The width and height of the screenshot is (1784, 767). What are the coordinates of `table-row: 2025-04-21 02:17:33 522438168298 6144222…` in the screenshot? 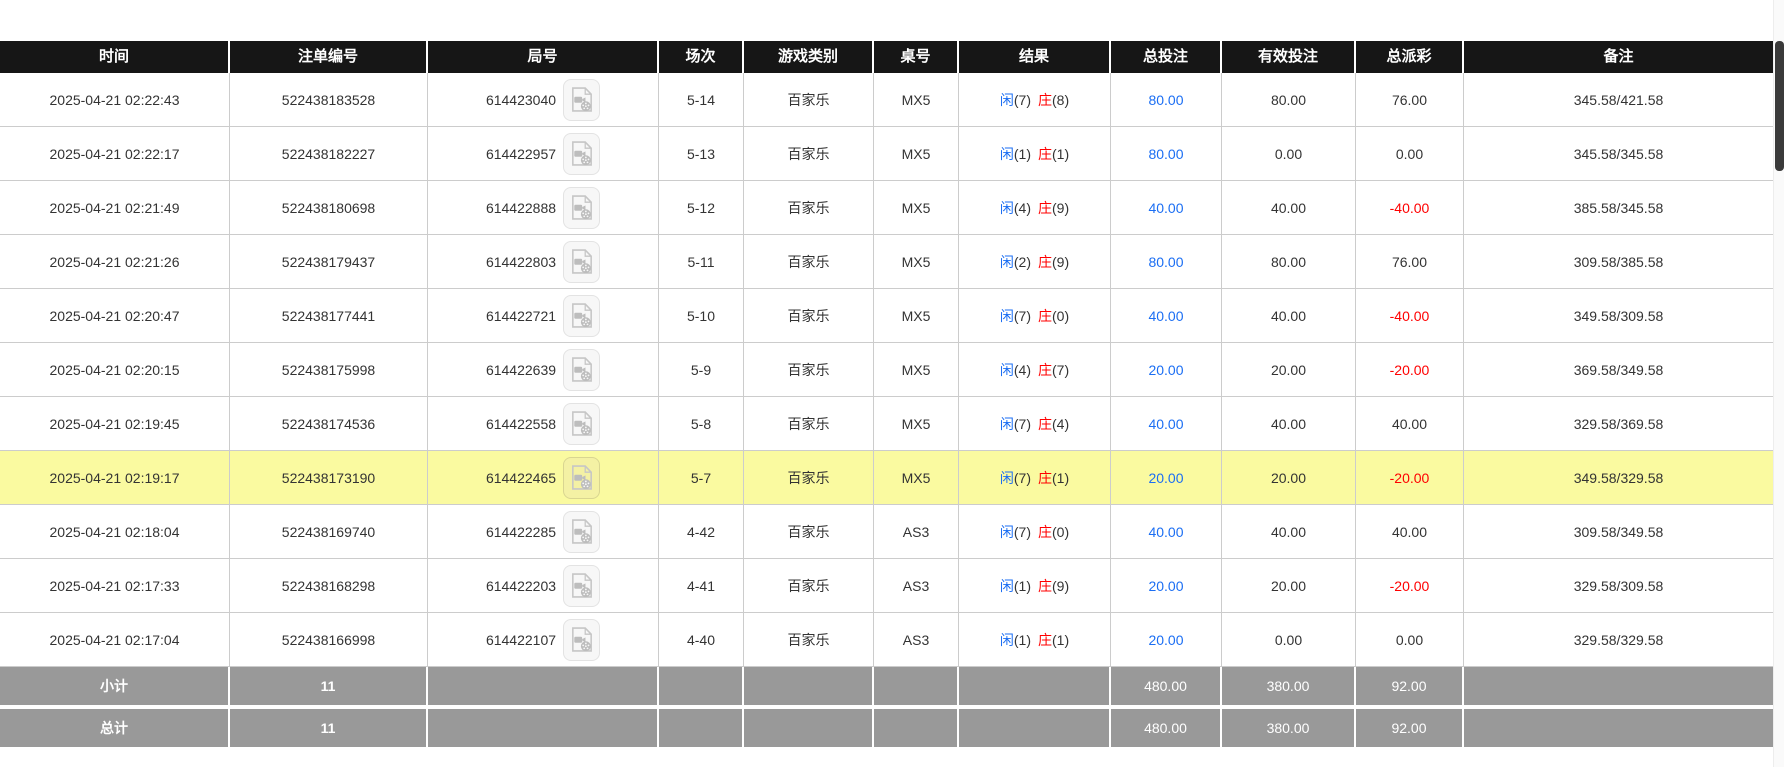 It's located at (886, 586).